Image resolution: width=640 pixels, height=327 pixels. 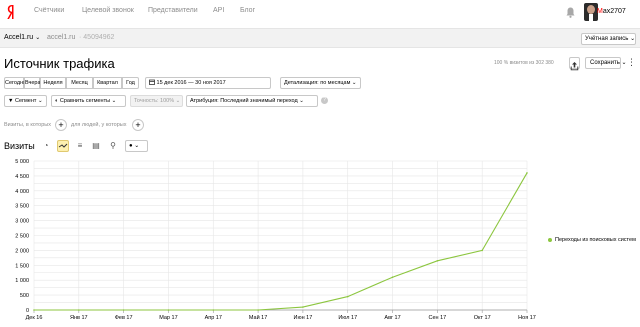 What do you see at coordinates (25, 101) in the screenshot?
I see `segment-button: ▼ Сегмент ⌄` at bounding box center [25, 101].